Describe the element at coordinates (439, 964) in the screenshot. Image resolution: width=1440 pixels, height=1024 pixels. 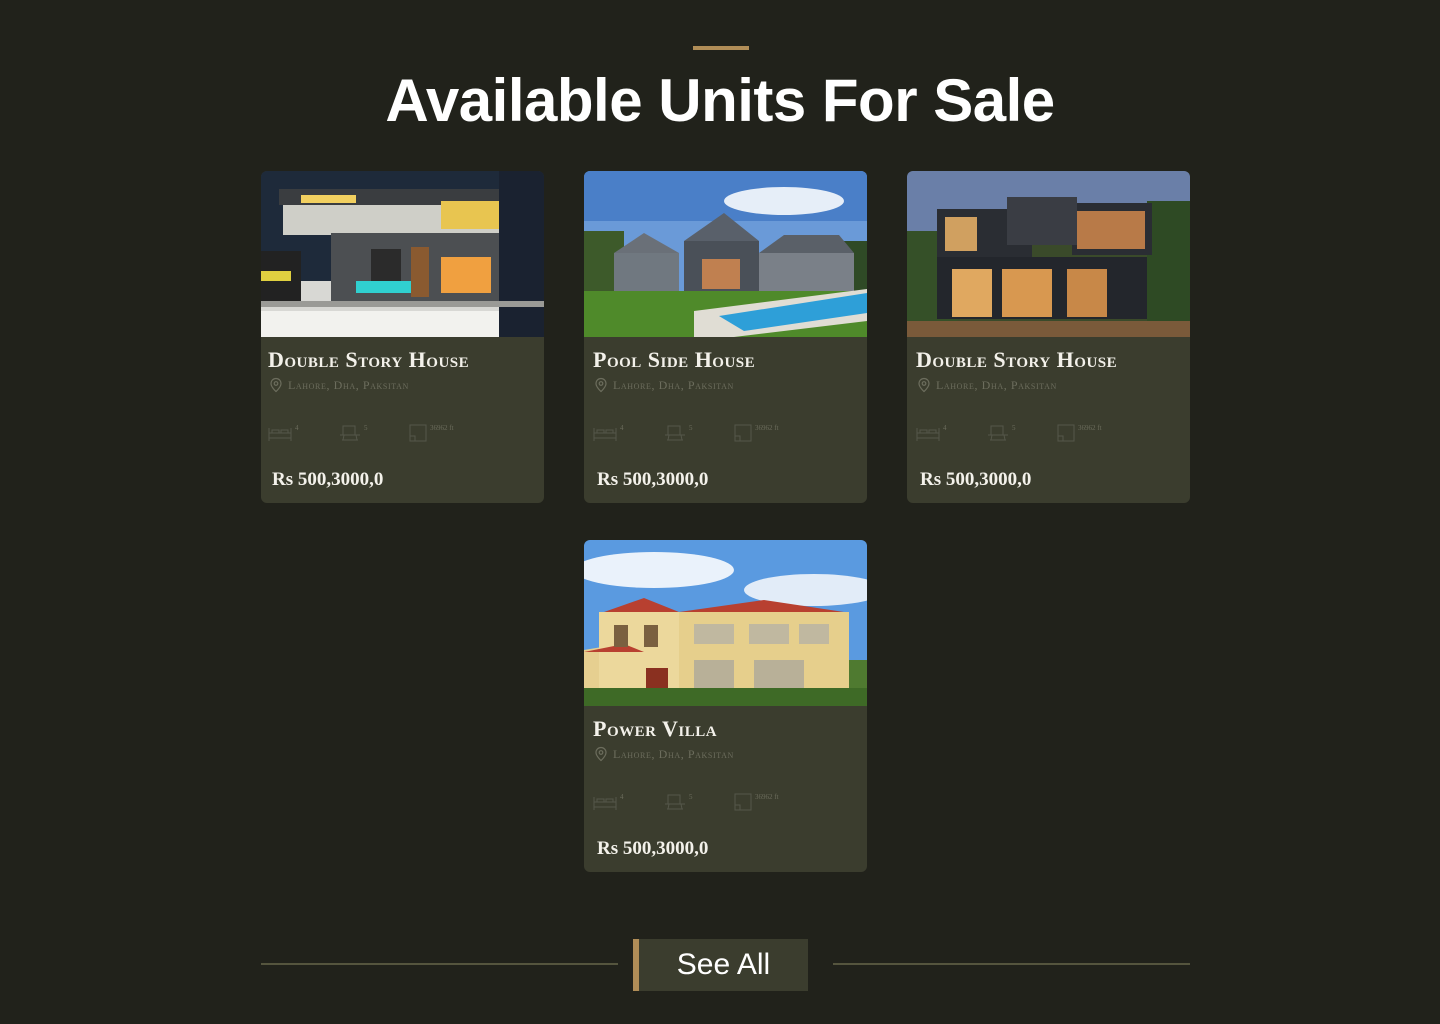
I see `divider-left` at that location.